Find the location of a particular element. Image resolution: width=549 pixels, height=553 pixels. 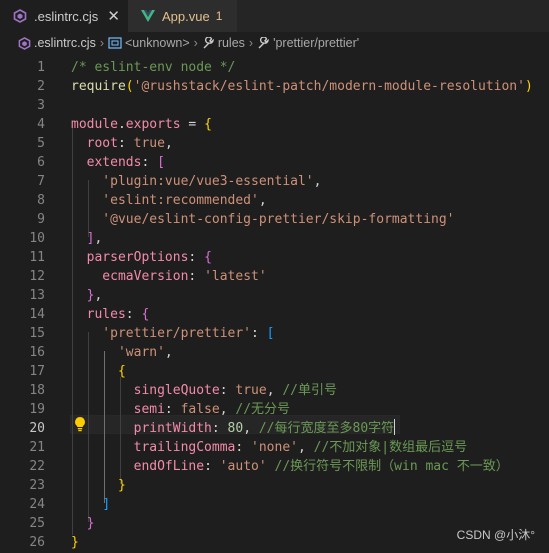

code-line: 18 singleQuote: true, //单引号 is located at coordinates (274, 390).